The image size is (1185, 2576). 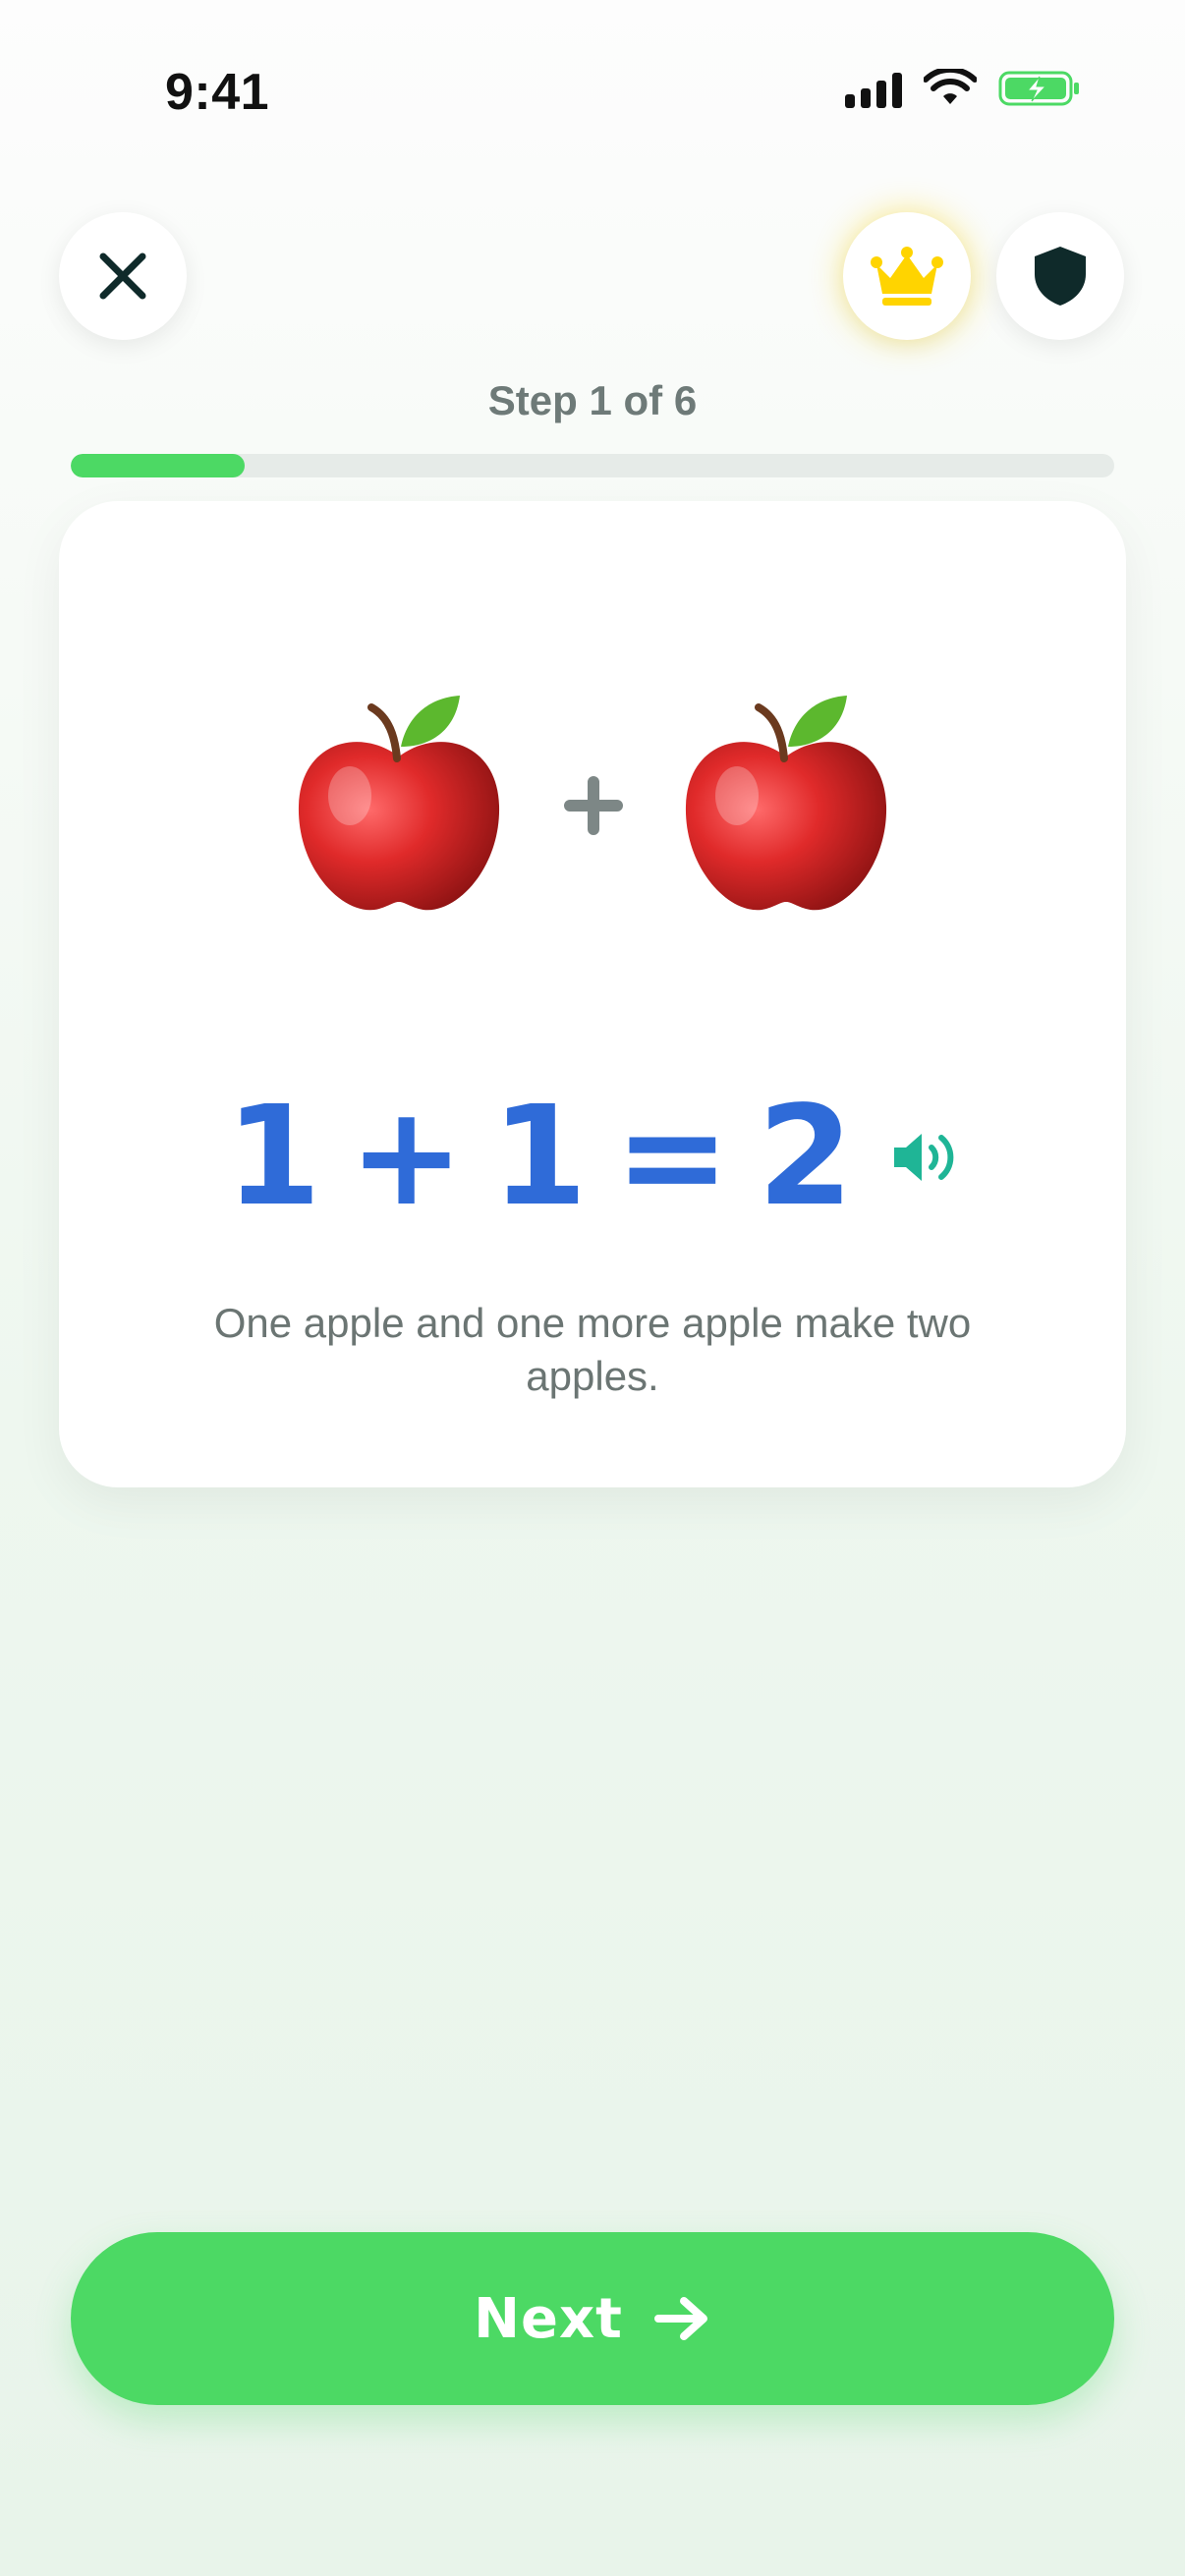 What do you see at coordinates (1038, 88) in the screenshot?
I see `battery-icon` at bounding box center [1038, 88].